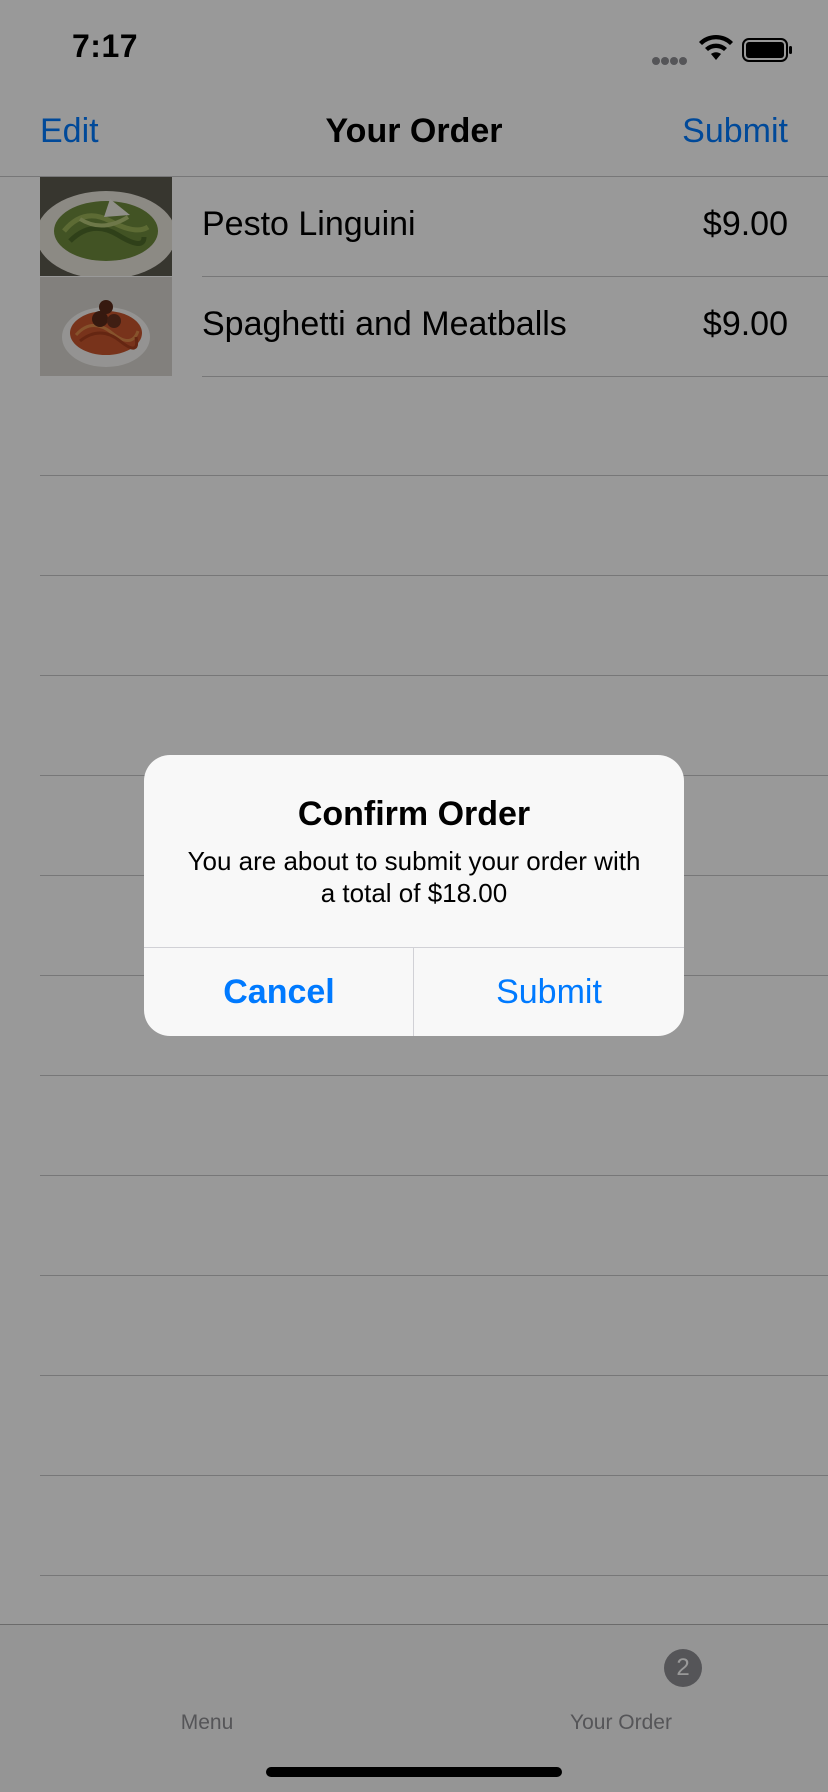 This screenshot has width=828, height=1792. I want to click on submit-button: Submit, so click(549, 992).